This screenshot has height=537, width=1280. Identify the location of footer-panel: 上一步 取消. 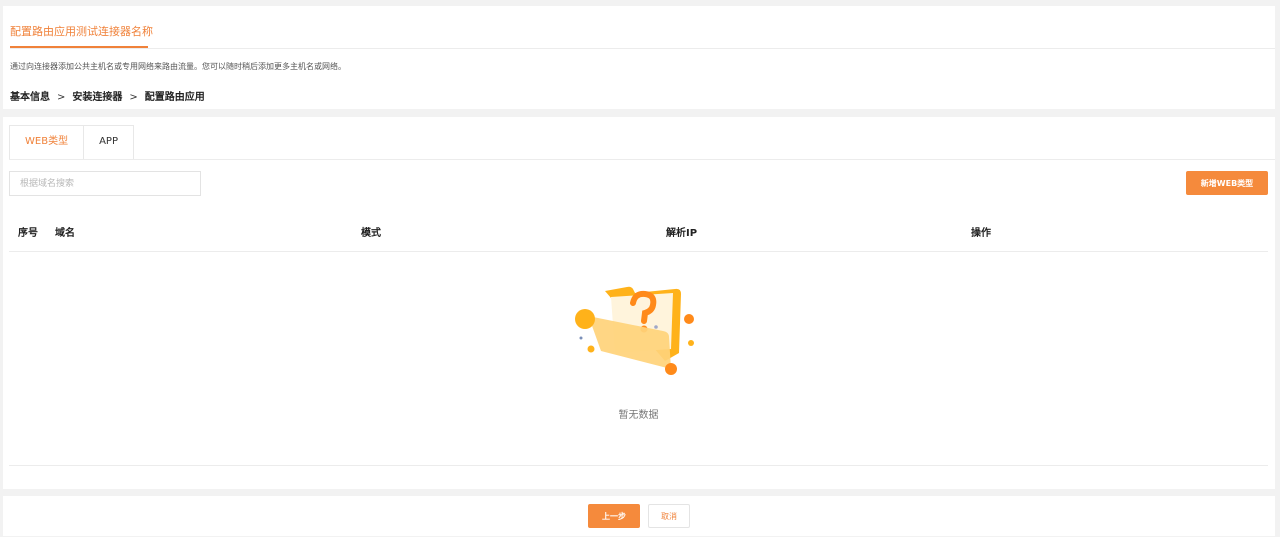
(639, 516).